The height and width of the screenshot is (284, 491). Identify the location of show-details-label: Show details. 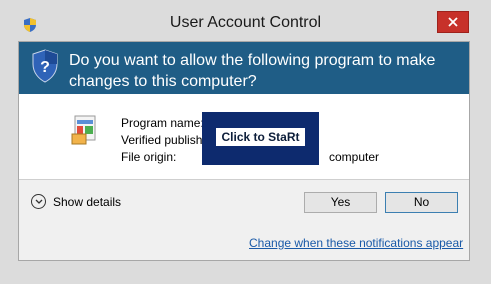
(87, 202).